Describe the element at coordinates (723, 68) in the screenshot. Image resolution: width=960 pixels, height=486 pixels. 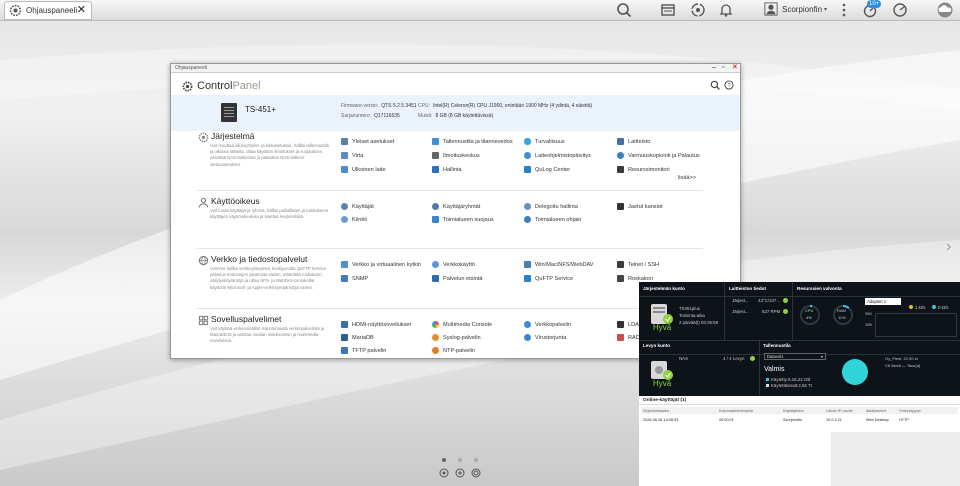
I see `maximize-button: ▫` at that location.